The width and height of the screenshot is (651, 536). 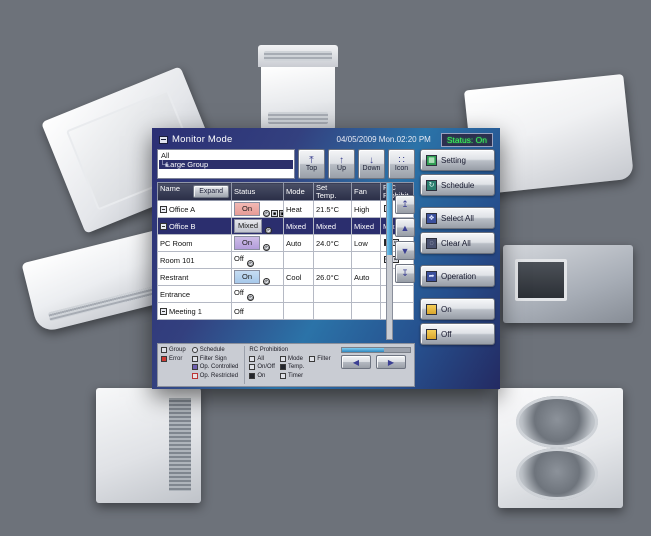 I want to click on column-header-fan: Fan, so click(x=366, y=191).